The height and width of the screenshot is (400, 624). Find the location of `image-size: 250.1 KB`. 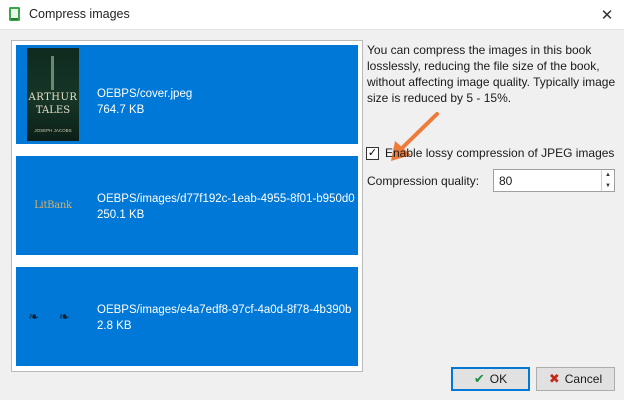

image-size: 250.1 KB is located at coordinates (121, 215).